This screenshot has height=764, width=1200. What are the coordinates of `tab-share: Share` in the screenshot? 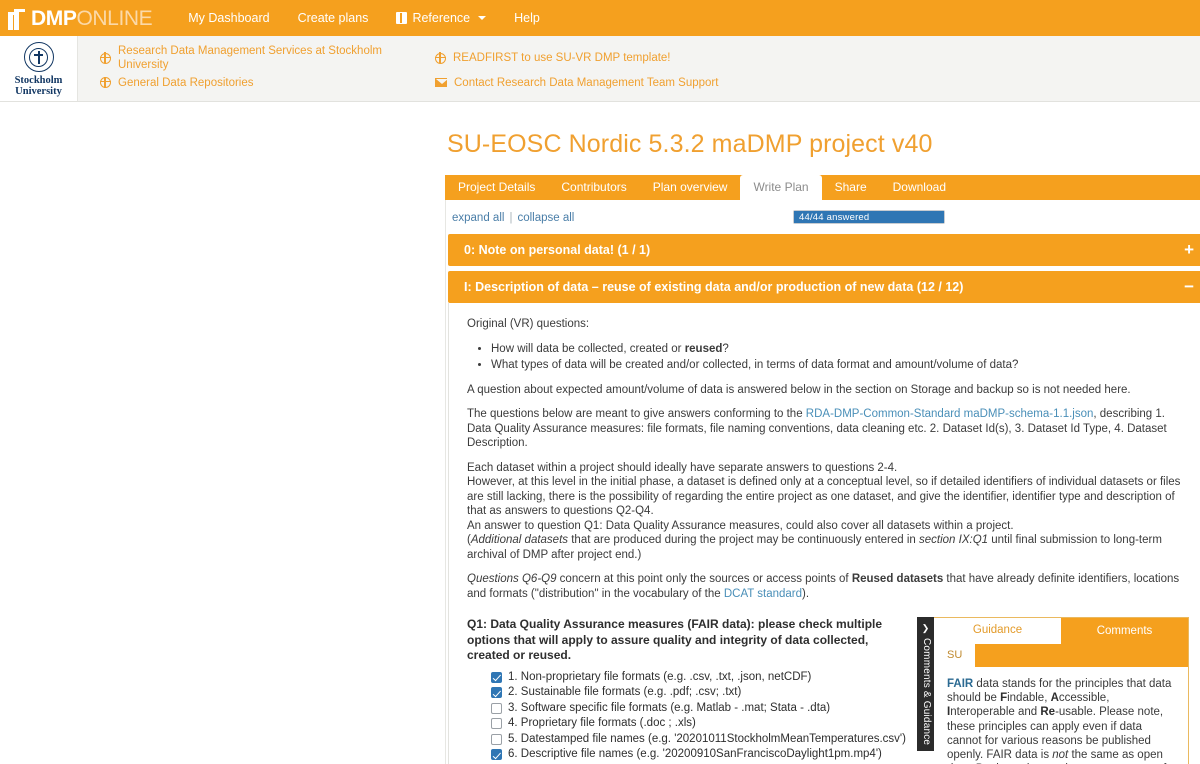 It's located at (851, 187).